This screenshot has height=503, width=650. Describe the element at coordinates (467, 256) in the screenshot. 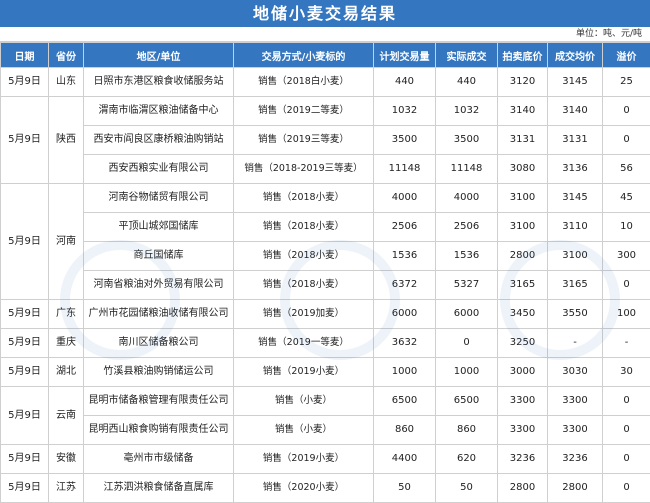

I see `cell-actual: 1536` at that location.